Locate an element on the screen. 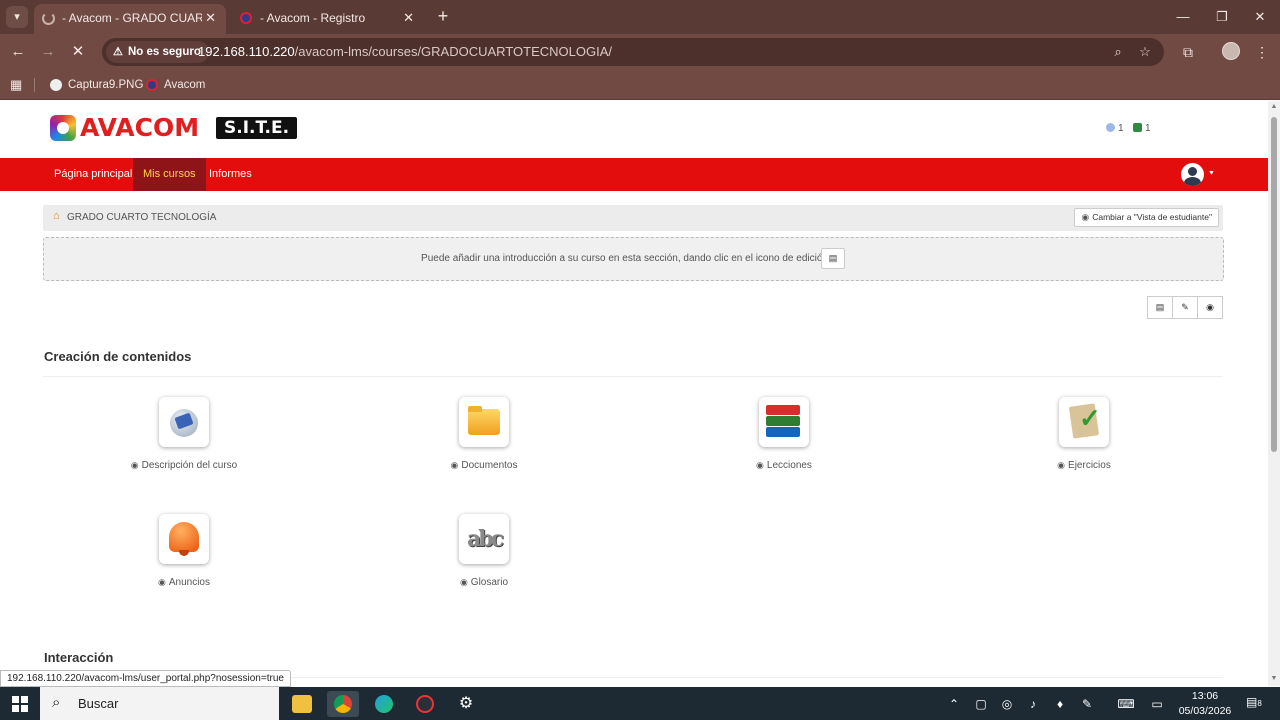  glossary-icon: abc is located at coordinates (484, 539).